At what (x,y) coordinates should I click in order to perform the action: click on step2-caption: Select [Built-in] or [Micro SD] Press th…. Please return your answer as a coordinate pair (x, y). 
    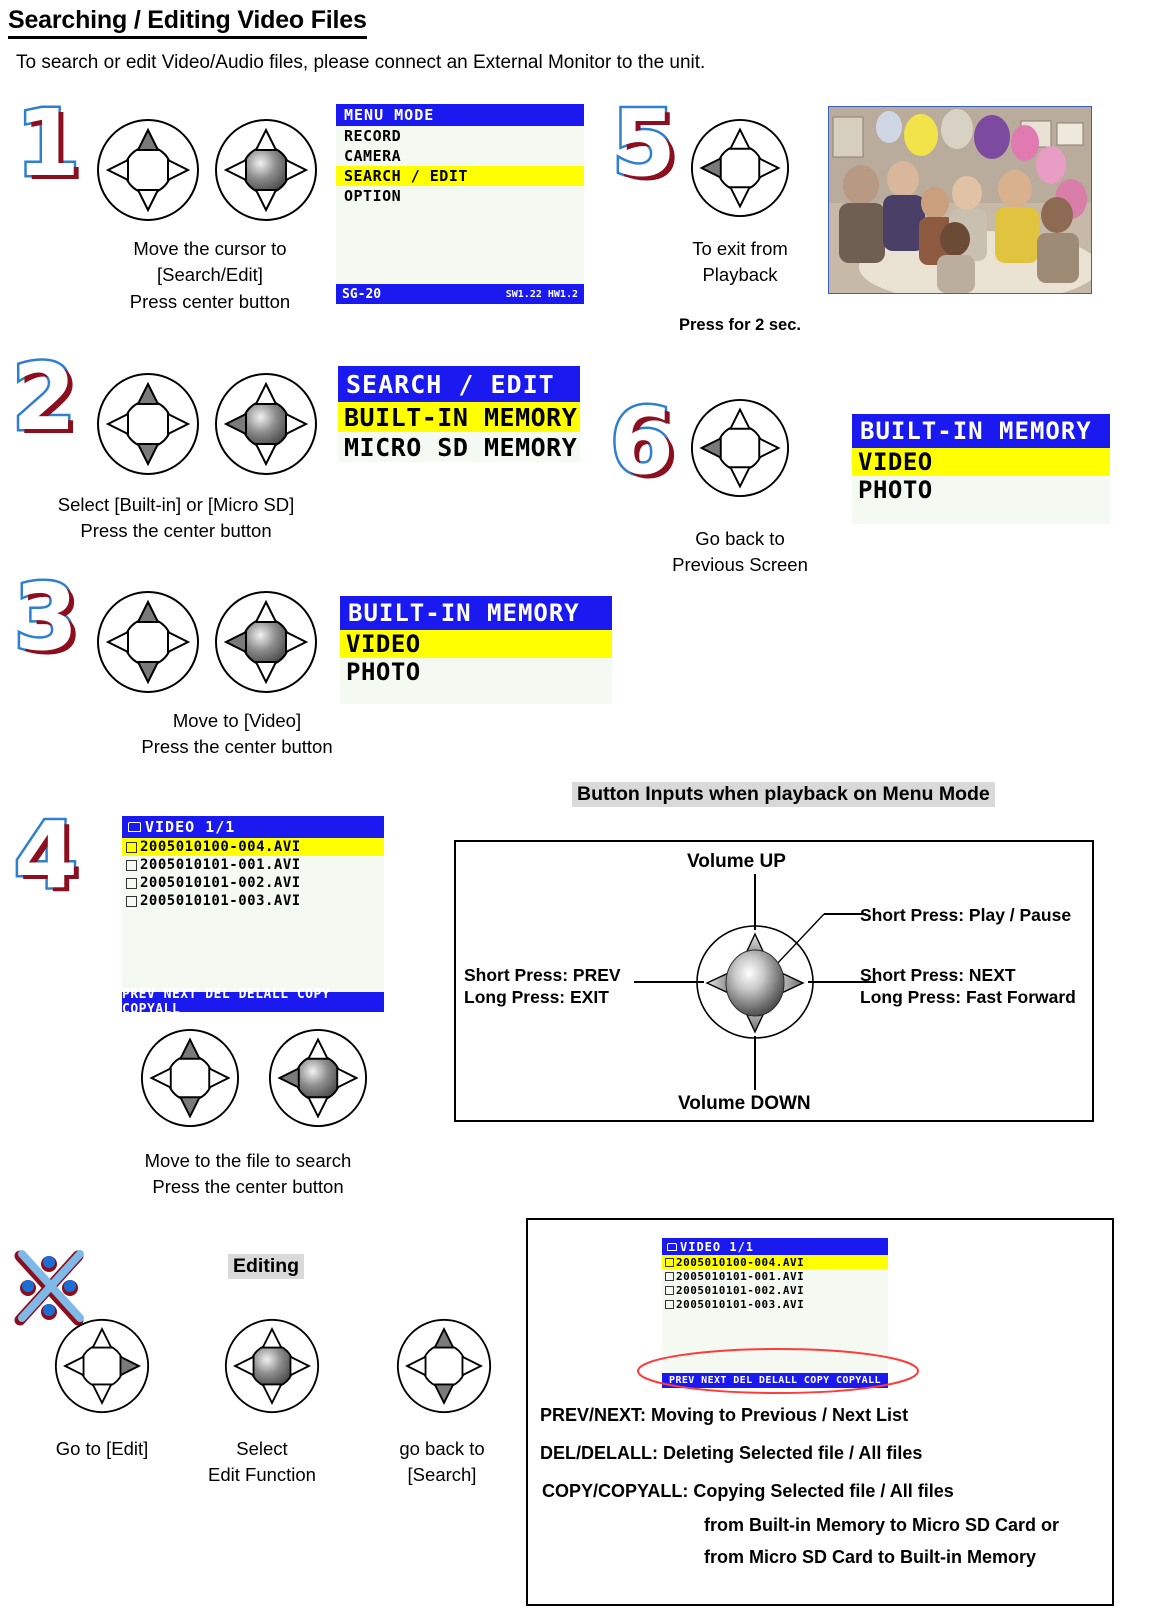
    Looking at the image, I should click on (176, 518).